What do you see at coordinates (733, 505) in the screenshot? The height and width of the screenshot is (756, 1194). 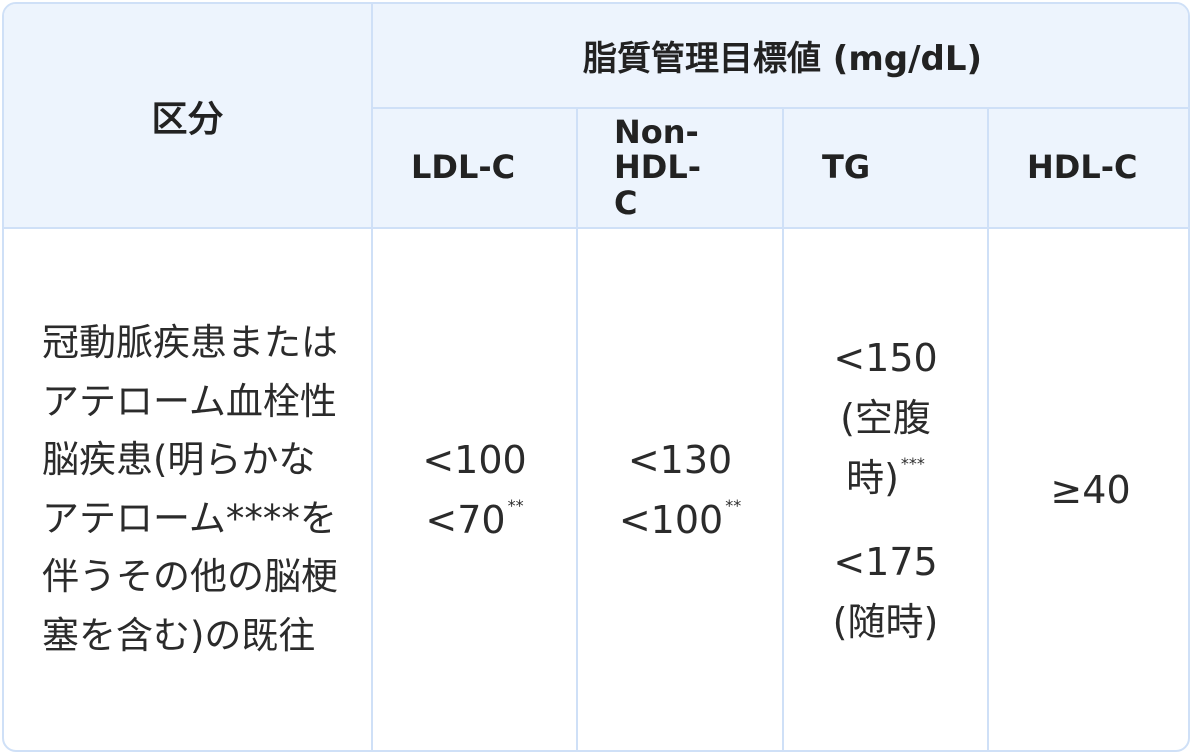 I see `non-hdl-c-footnote-mark: **` at bounding box center [733, 505].